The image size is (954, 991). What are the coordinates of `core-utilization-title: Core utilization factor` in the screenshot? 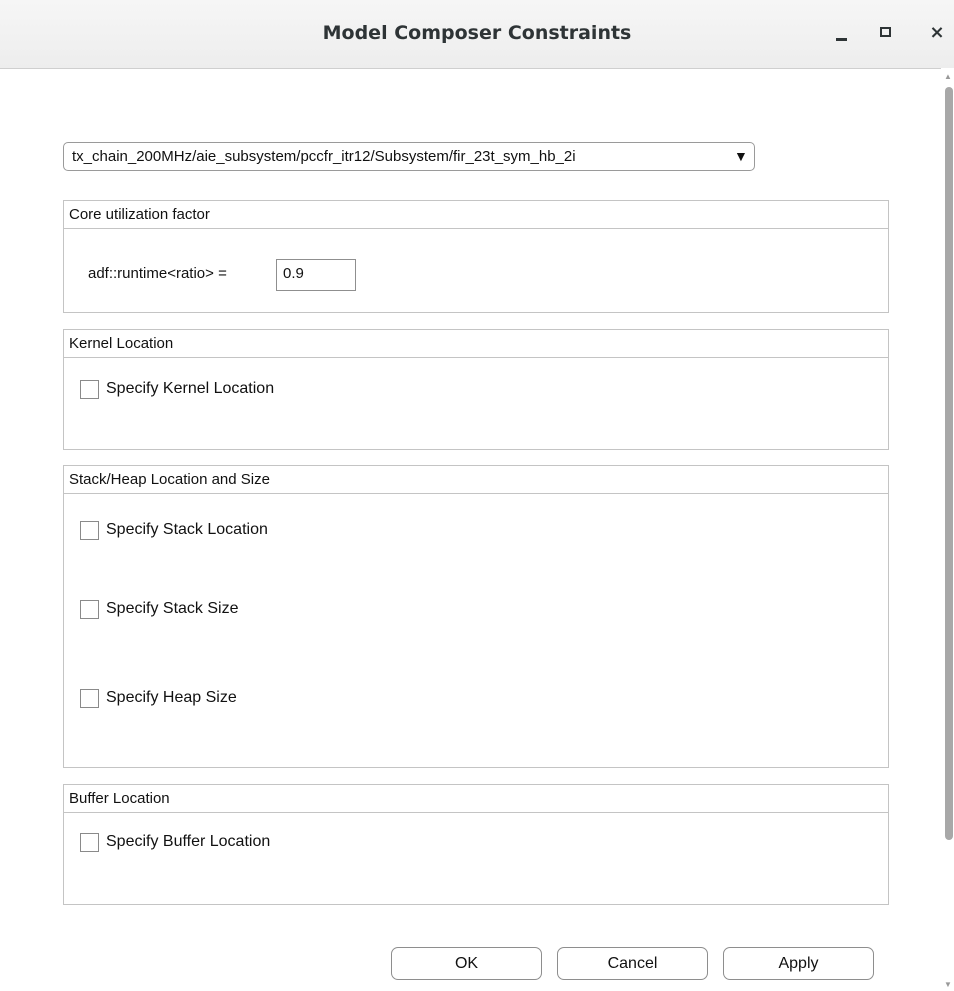 It's located at (139, 214).